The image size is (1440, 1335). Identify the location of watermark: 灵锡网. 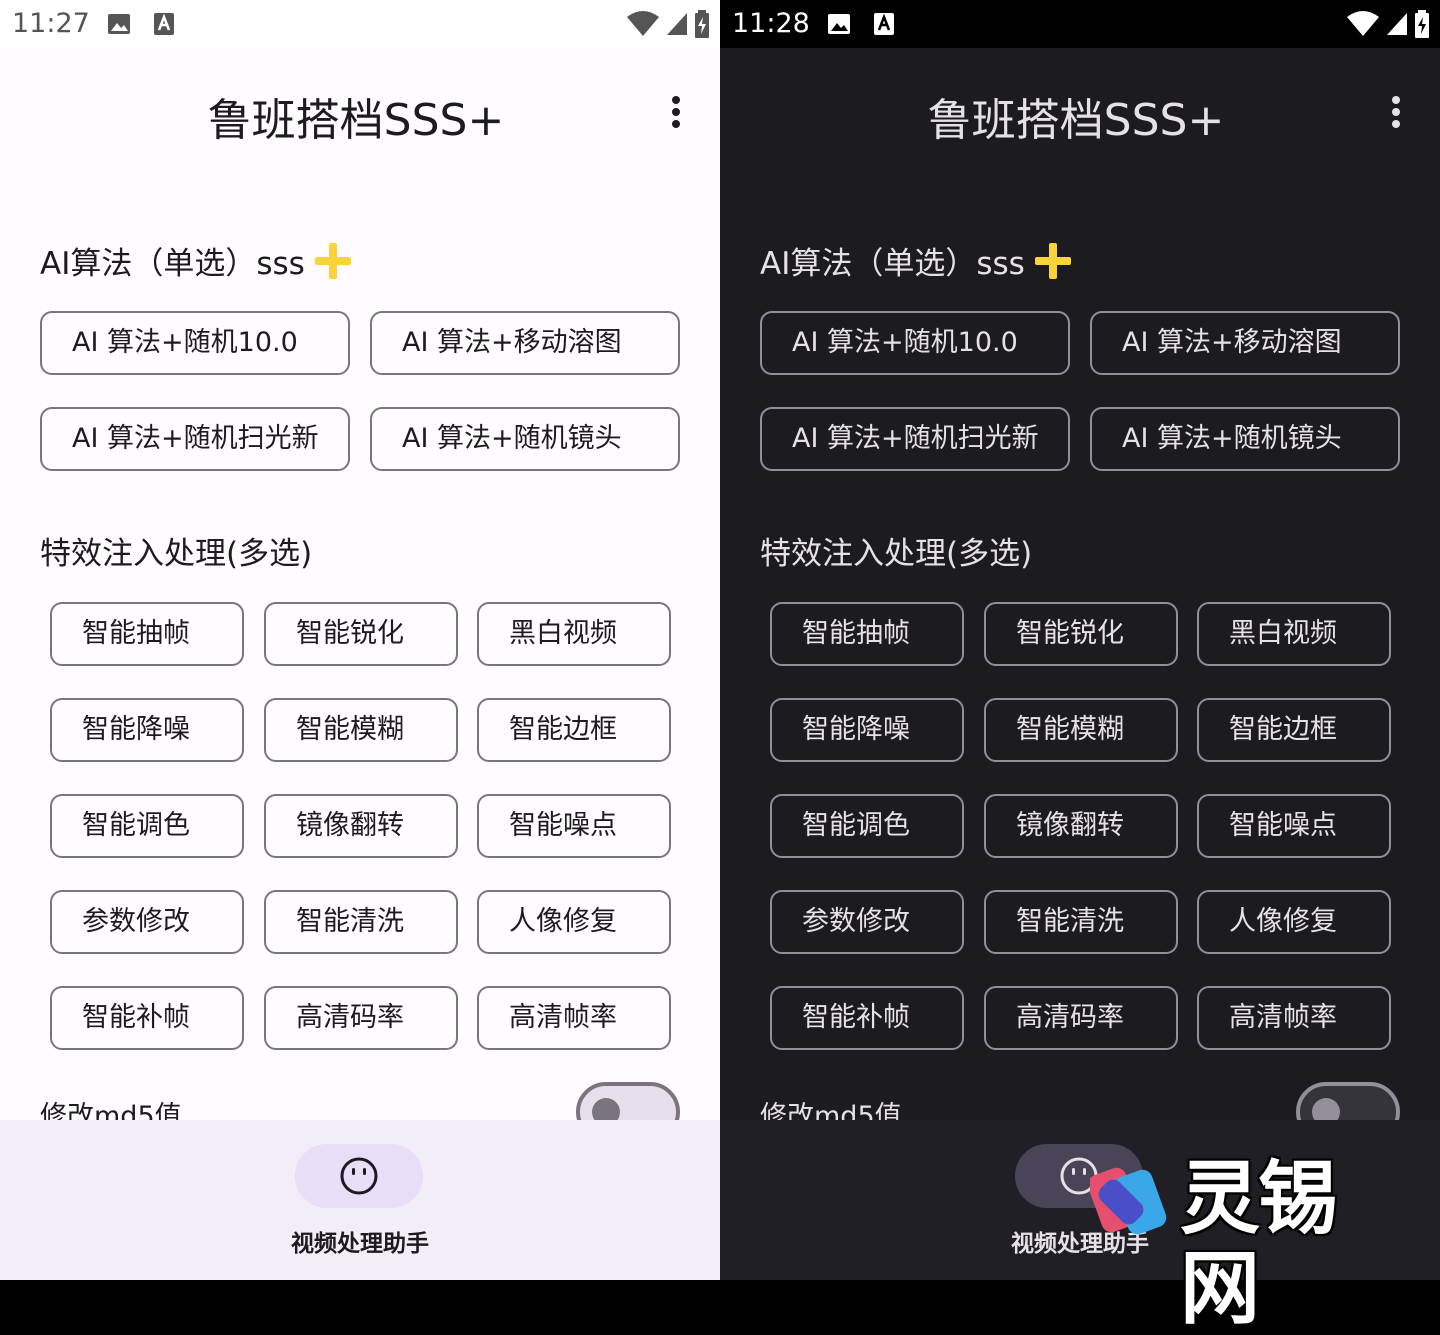
(1248, 1242).